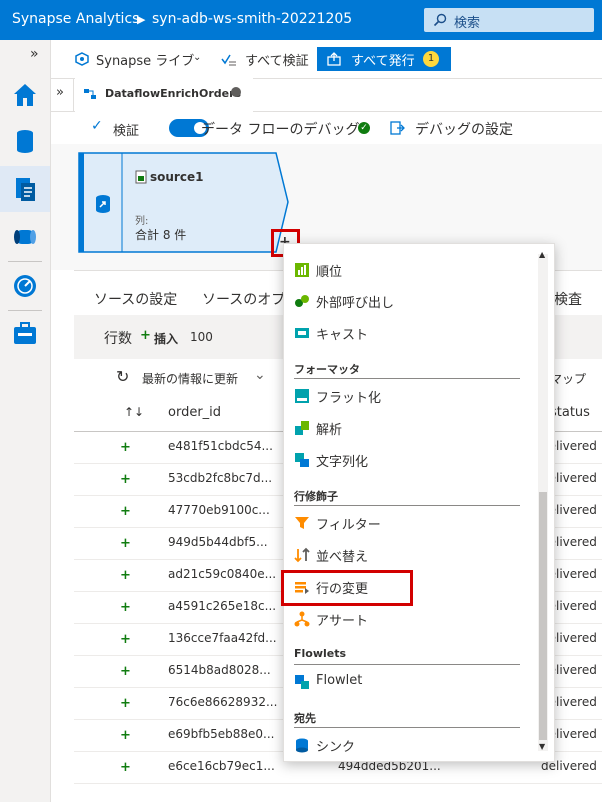 This screenshot has height=803, width=602. Describe the element at coordinates (409, 682) in the screenshot. I see `menu-item-flowlet: Flowlet` at that location.